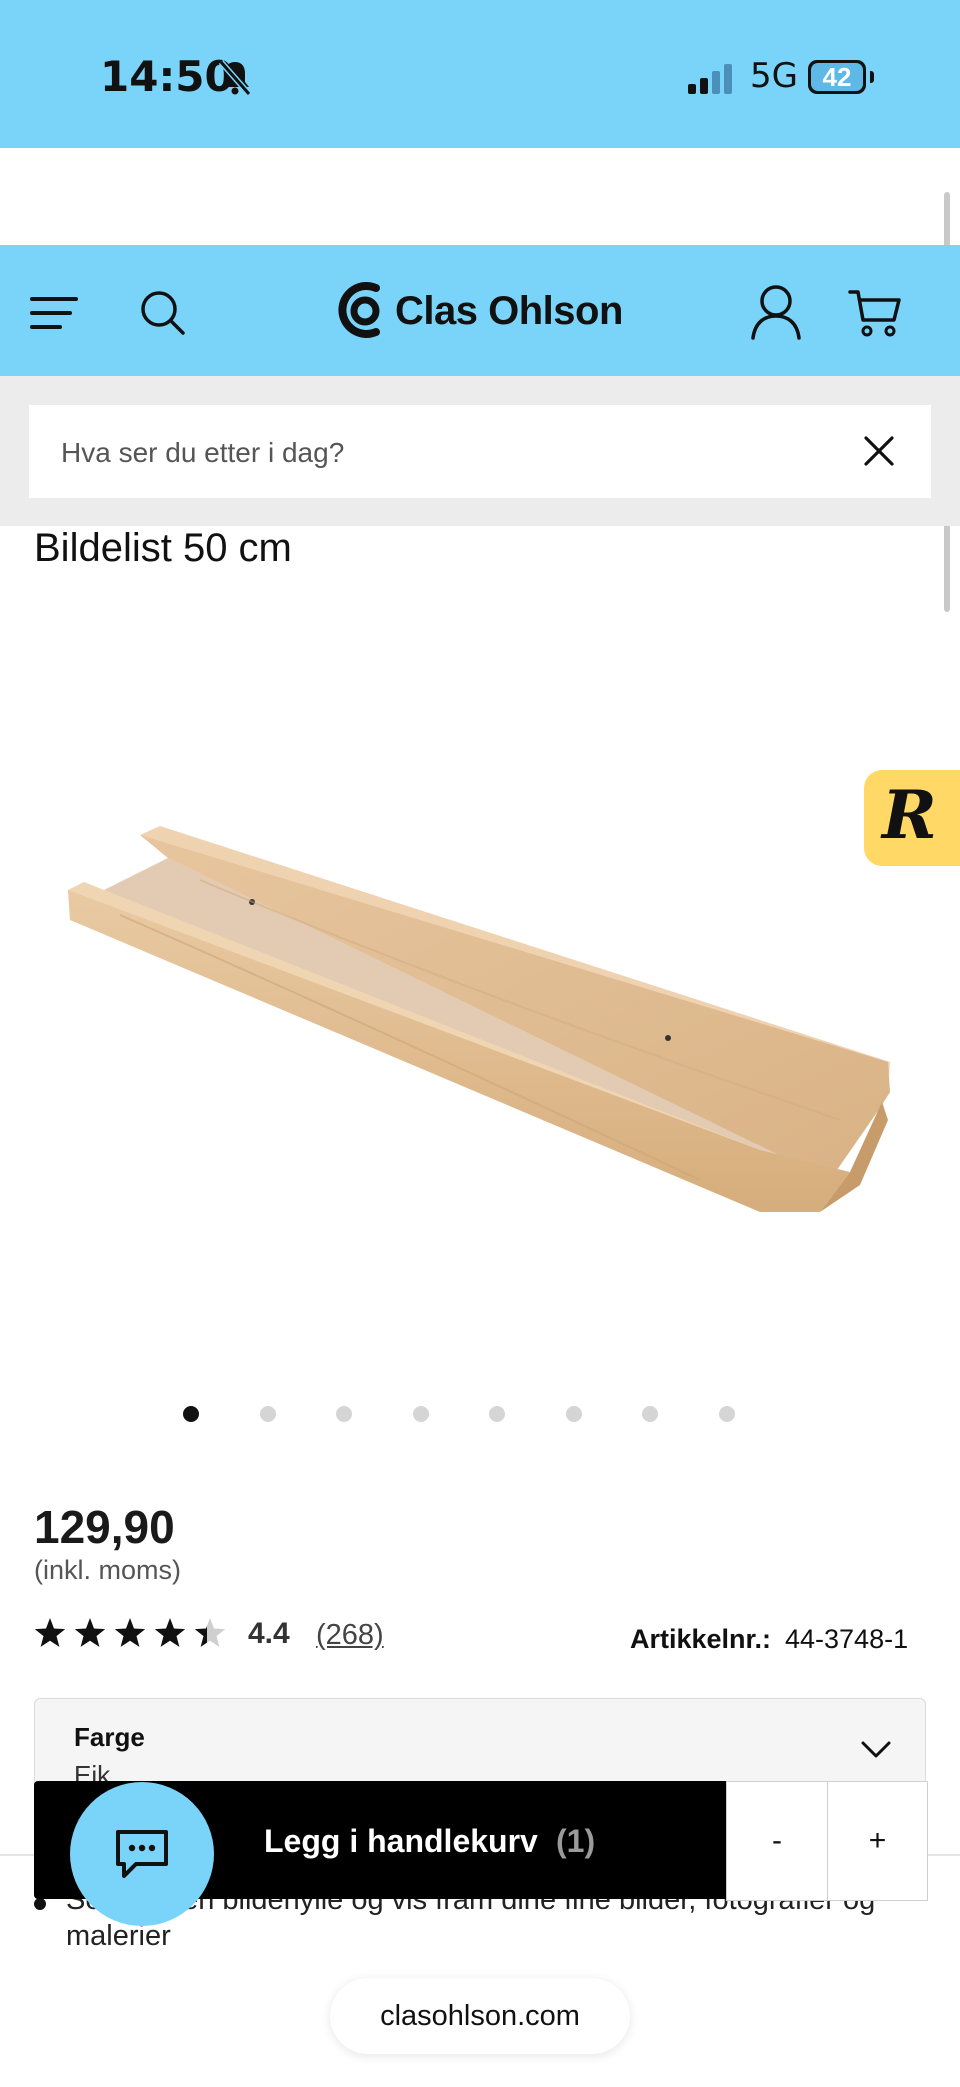  I want to click on rewards-badge-letter: R, so click(909, 815).